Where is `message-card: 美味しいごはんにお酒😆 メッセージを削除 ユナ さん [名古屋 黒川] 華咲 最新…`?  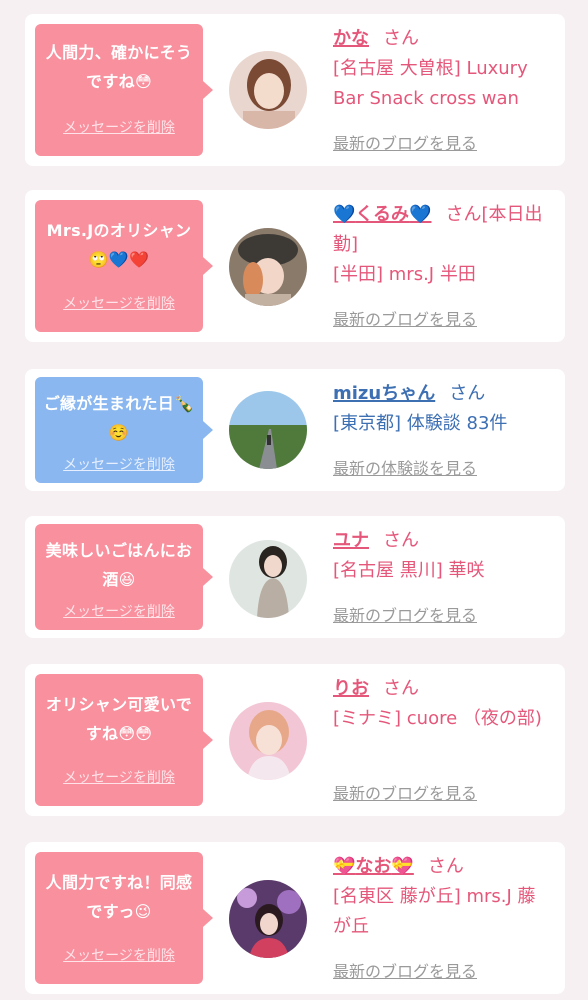 message-card: 美味しいごはんにお酒😆 メッセージを削除 ユナ さん [名古屋 黒川] 華咲 最新… is located at coordinates (295, 577).